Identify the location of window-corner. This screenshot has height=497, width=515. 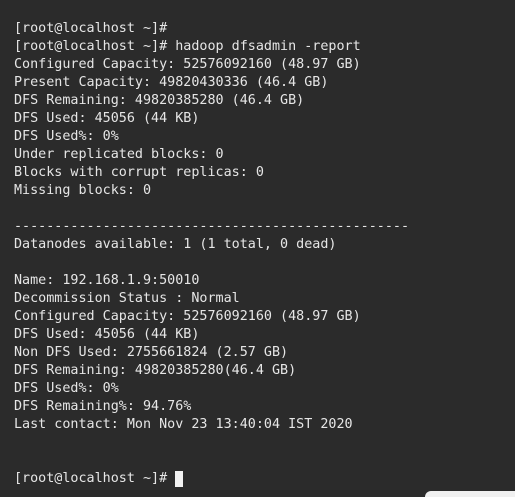
(470, 494).